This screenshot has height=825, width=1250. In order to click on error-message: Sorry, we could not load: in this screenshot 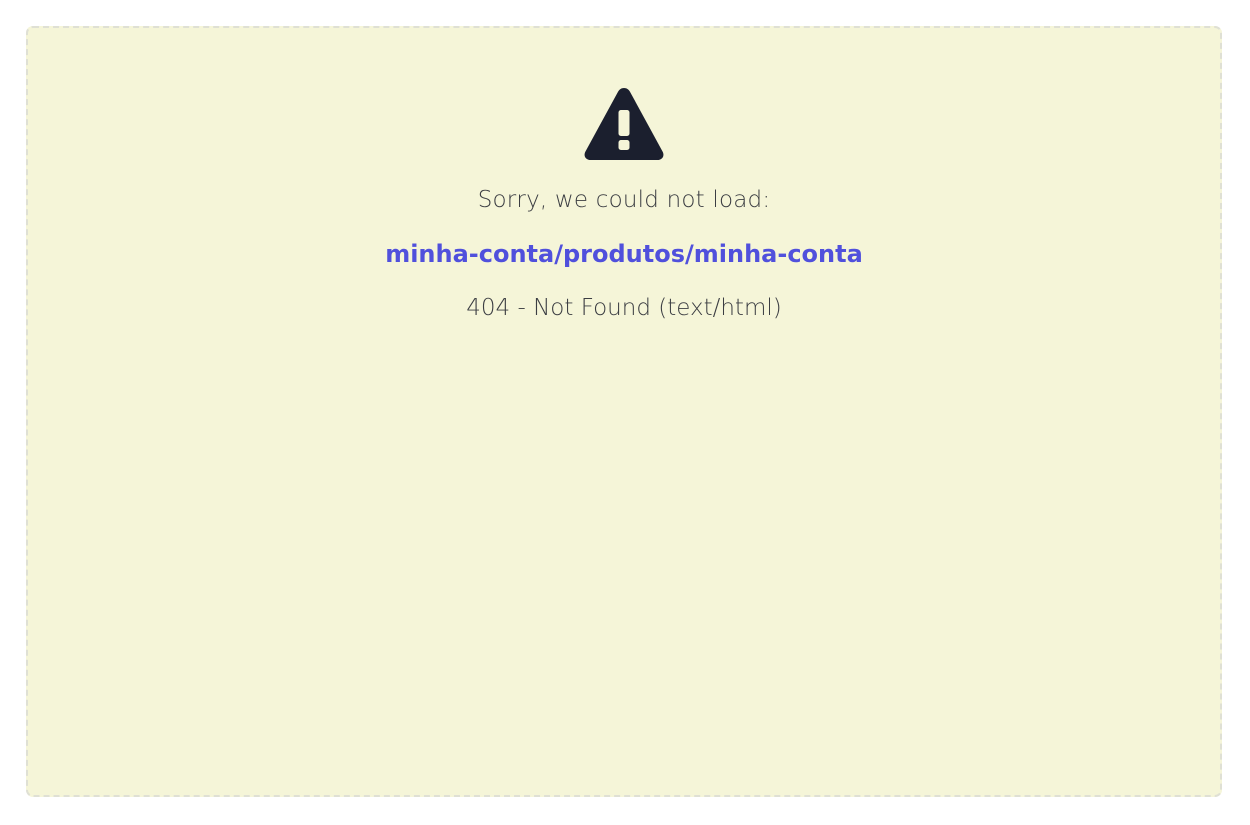, I will do `click(624, 200)`.